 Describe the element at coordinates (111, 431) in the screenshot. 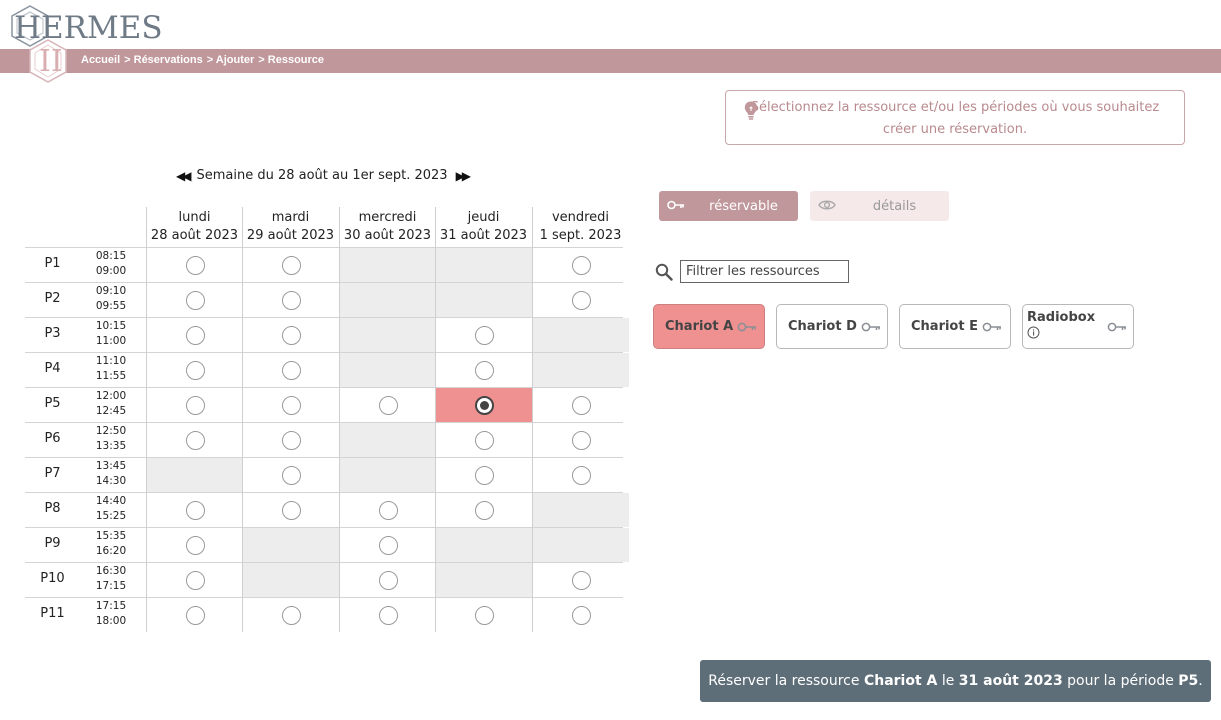

I see `period-start: 12:50` at that location.